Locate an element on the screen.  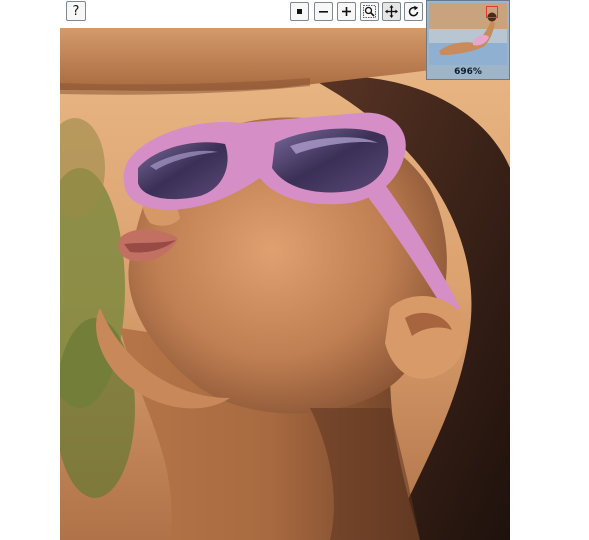
zoom-in-button is located at coordinates (346, 11).